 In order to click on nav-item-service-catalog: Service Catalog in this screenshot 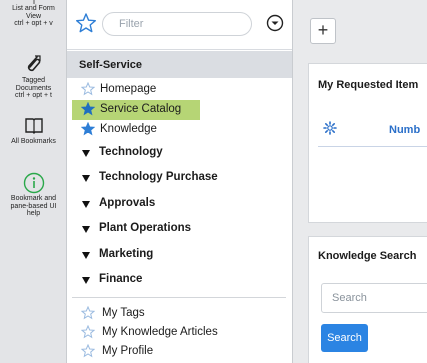, I will do `click(179, 110)`.